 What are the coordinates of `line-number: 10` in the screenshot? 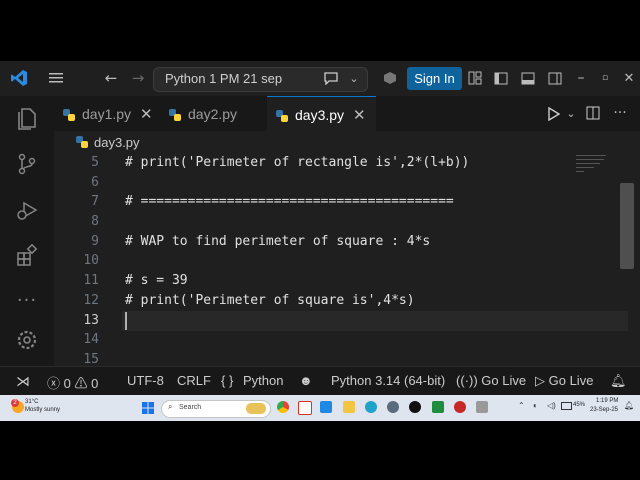 It's located at (91, 260).